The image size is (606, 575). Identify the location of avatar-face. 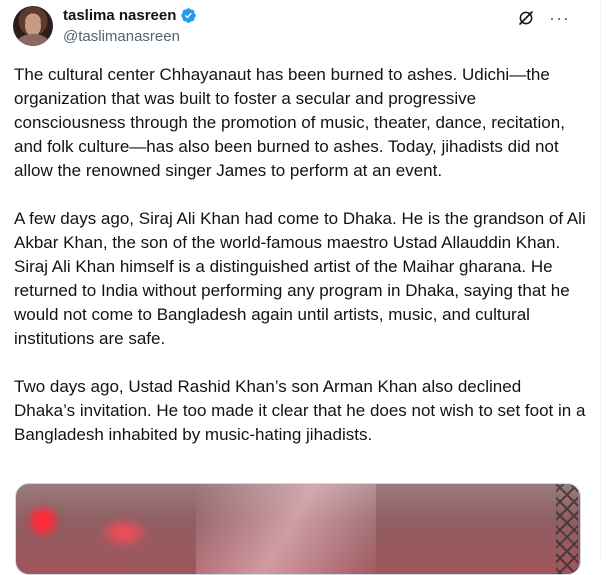
(33, 26).